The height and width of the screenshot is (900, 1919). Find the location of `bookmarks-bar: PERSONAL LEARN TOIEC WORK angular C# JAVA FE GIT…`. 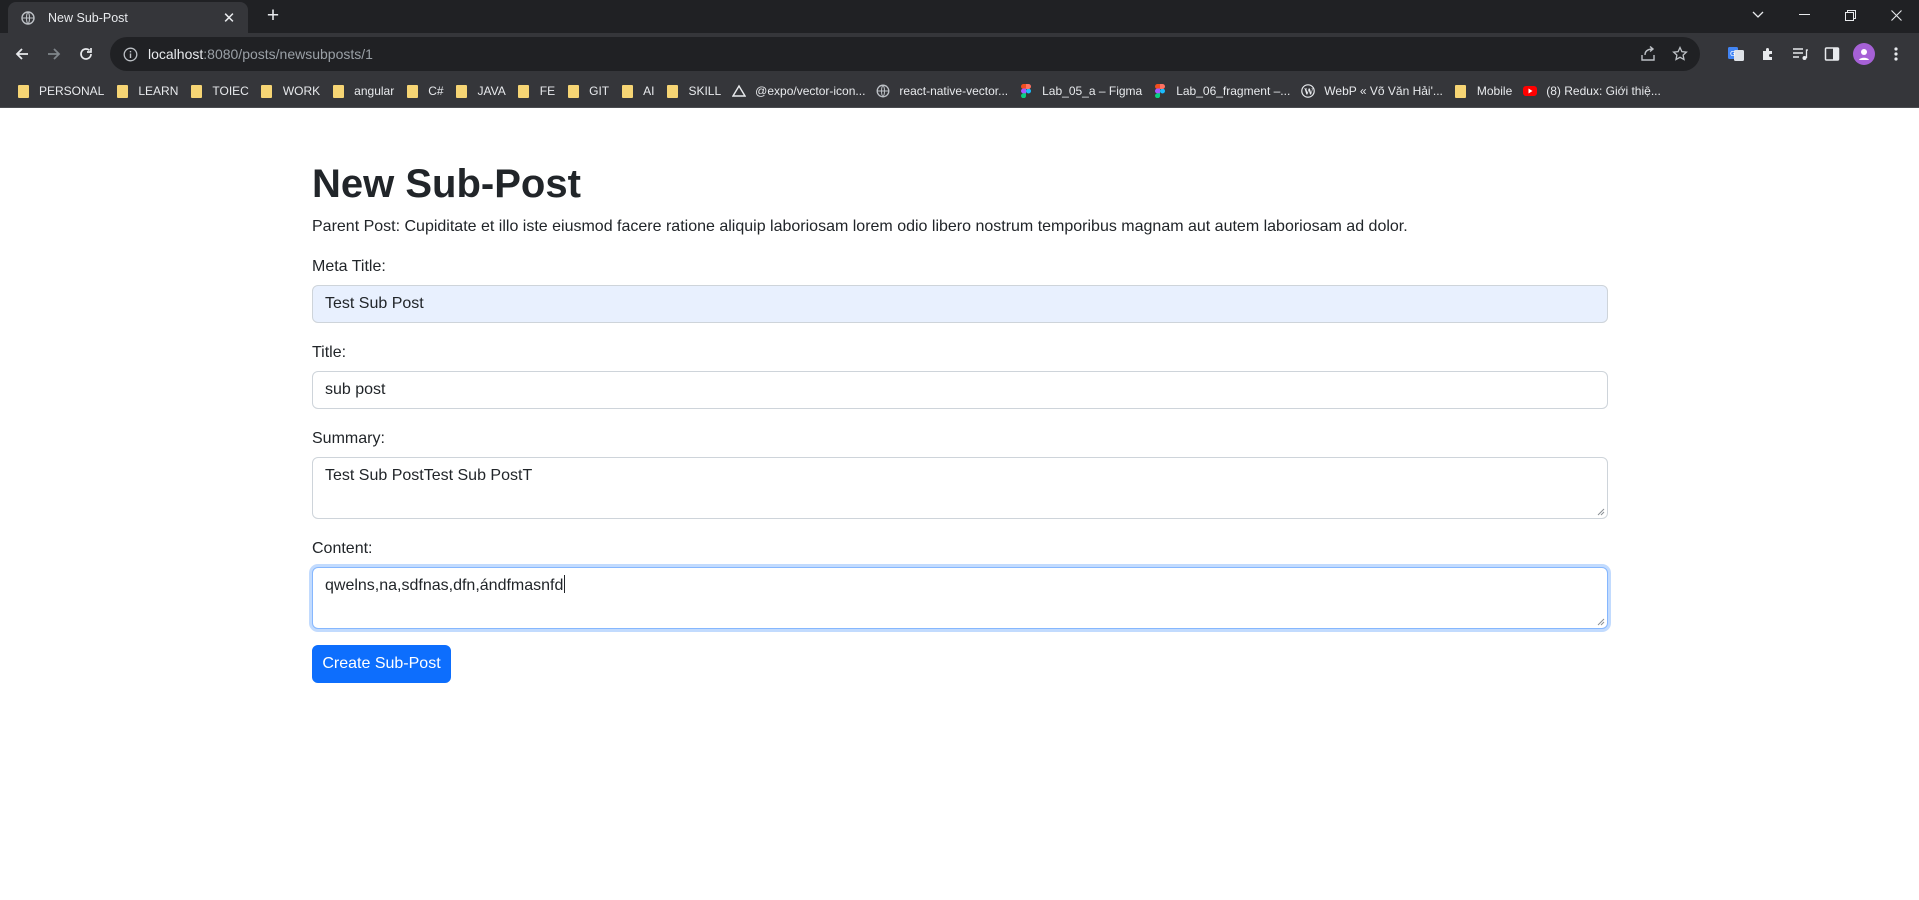

bookmarks-bar: PERSONAL LEARN TOIEC WORK angular C# JAVA FE GIT… is located at coordinates (959, 91).